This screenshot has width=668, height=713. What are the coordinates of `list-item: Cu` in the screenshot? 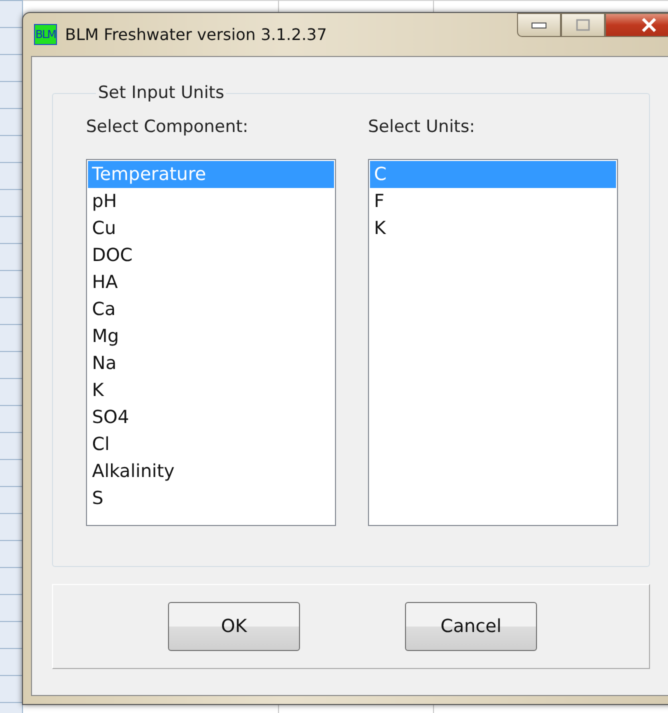 It's located at (211, 228).